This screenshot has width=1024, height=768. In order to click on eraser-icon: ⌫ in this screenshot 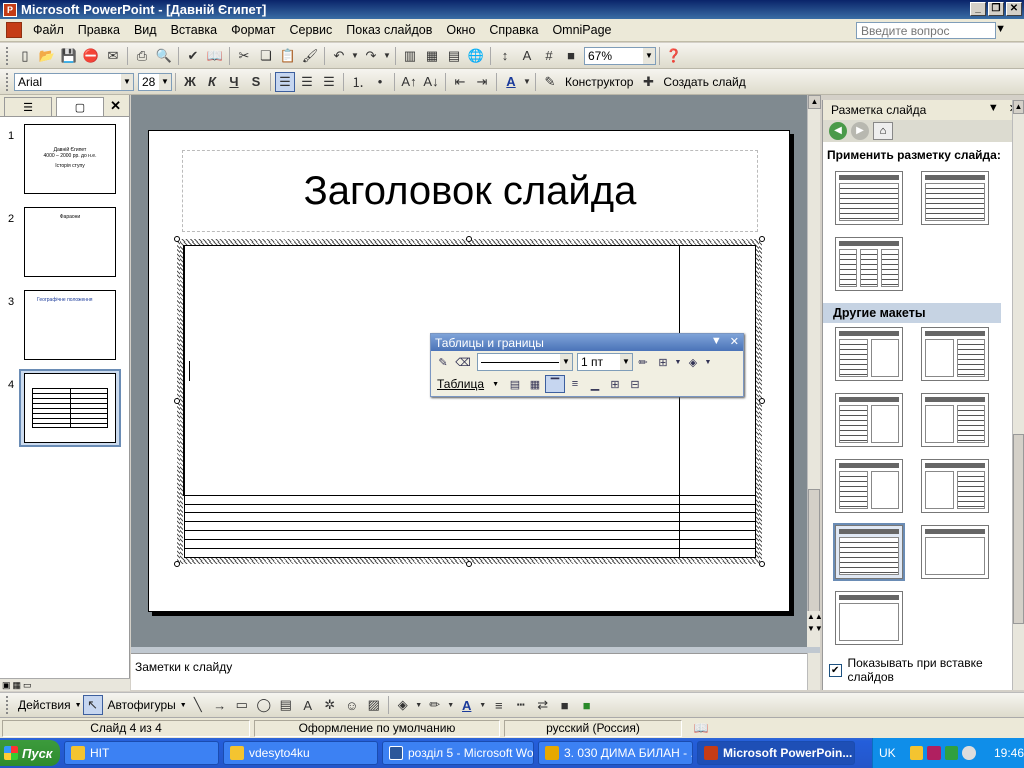, I will do `click(463, 362)`.